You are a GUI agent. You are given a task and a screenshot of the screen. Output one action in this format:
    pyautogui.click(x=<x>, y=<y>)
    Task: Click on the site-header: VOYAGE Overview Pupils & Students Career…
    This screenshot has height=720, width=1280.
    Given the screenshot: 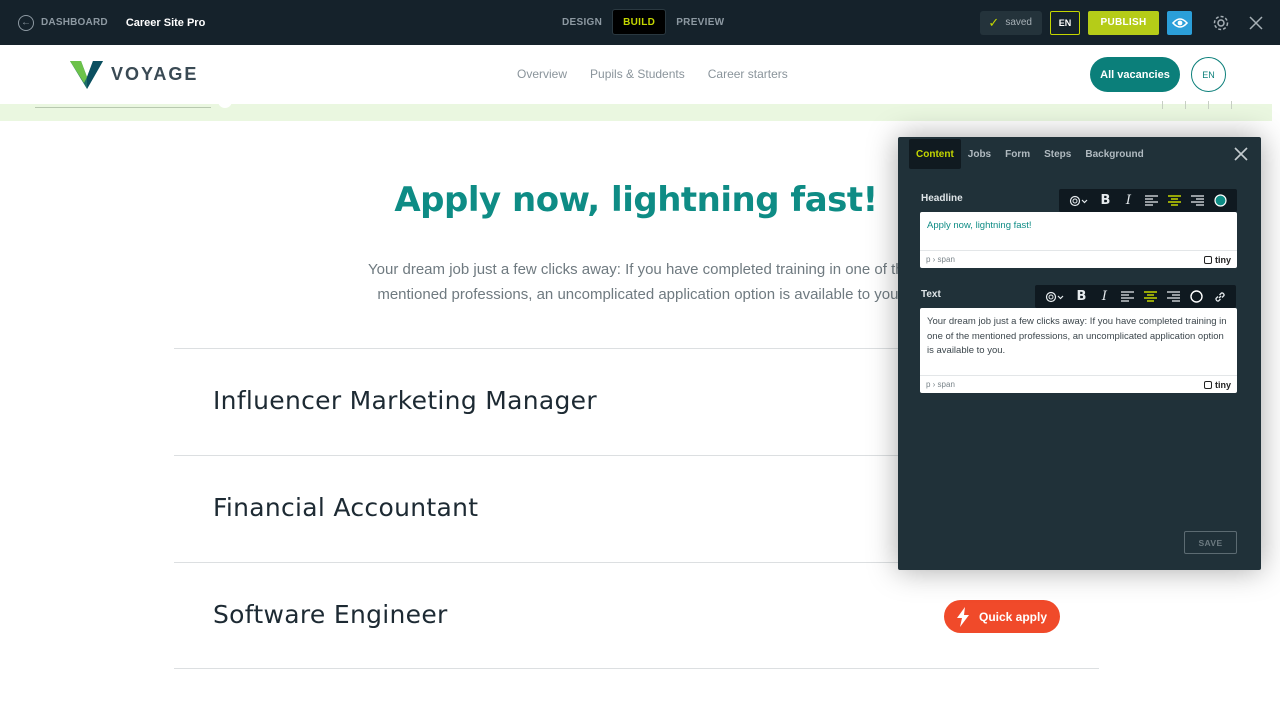 What is the action you would take?
    pyautogui.click(x=640, y=74)
    